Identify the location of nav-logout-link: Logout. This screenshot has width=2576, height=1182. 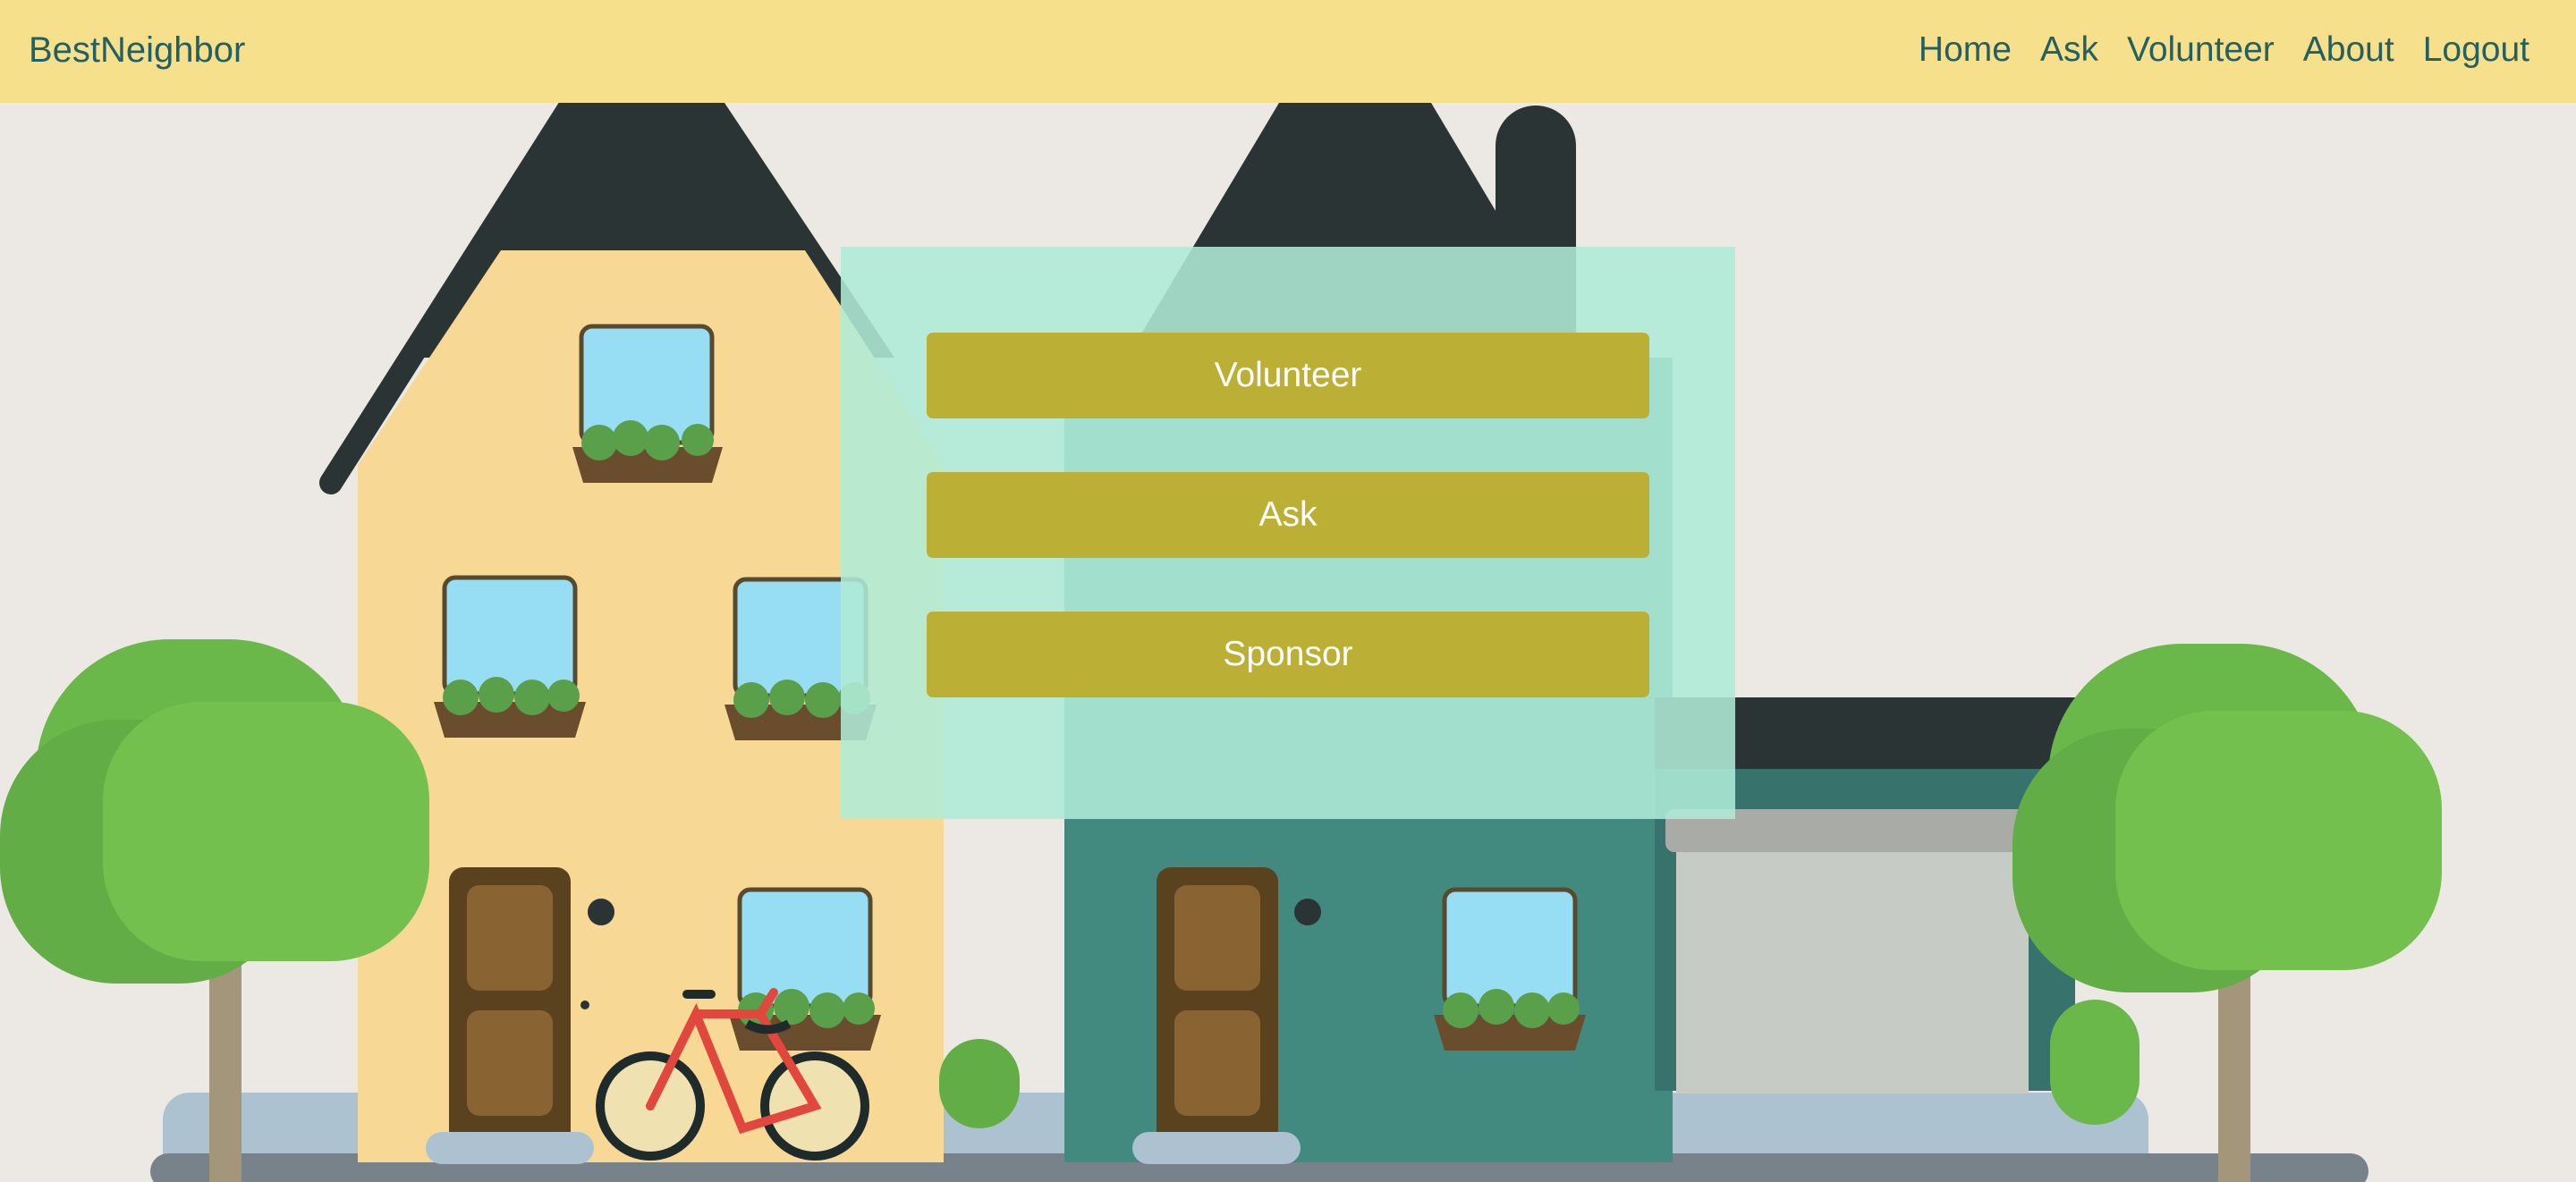
(2476, 50).